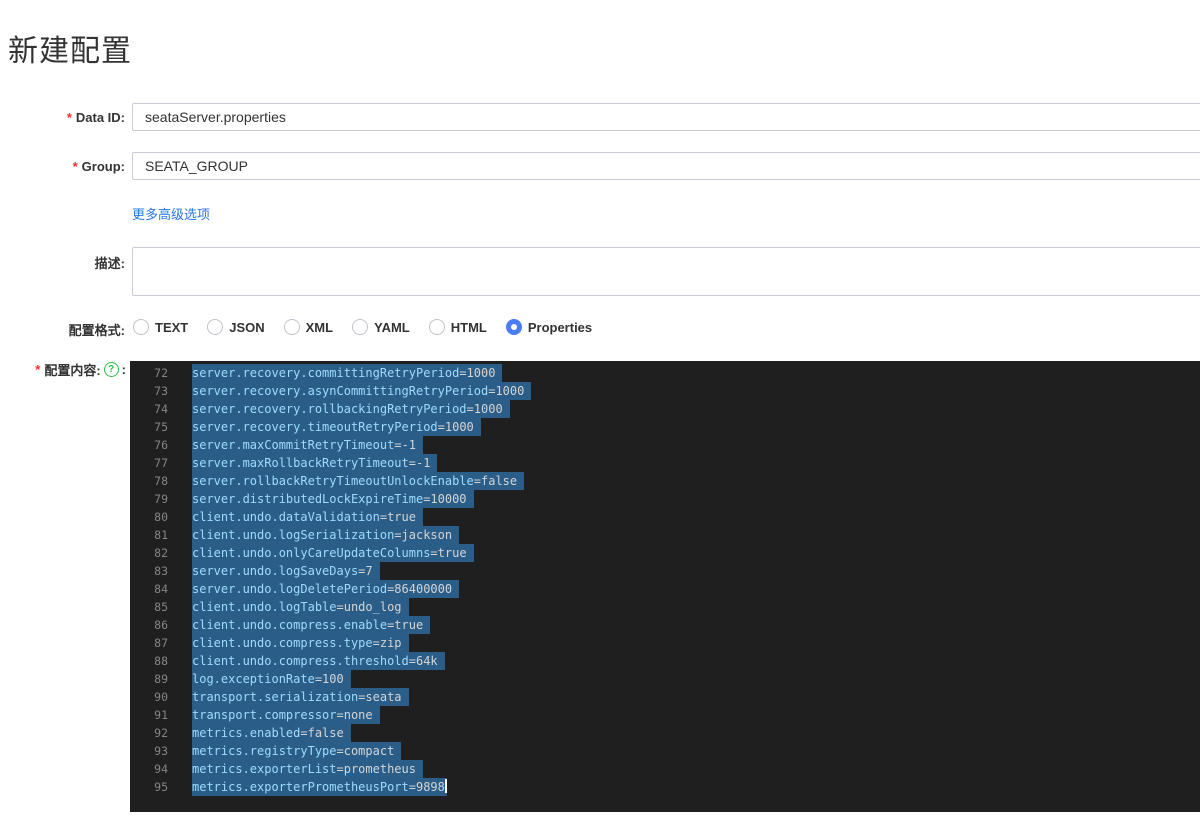  What do you see at coordinates (300, 643) in the screenshot?
I see `line-code: client.undo.compress.type=zip` at bounding box center [300, 643].